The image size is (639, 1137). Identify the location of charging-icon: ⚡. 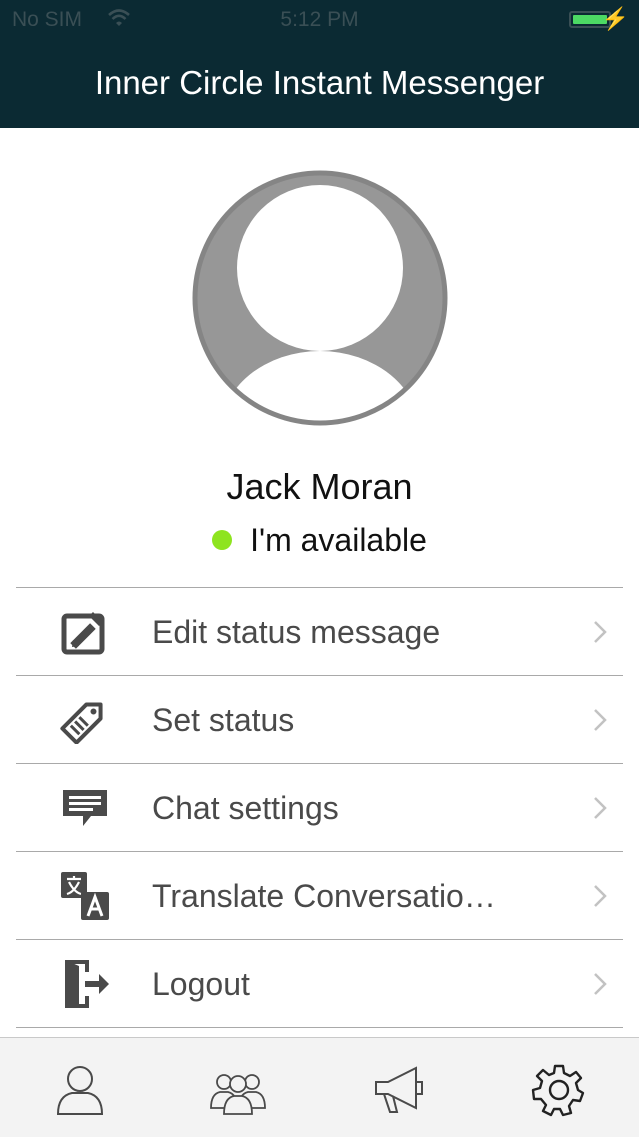
(615, 18).